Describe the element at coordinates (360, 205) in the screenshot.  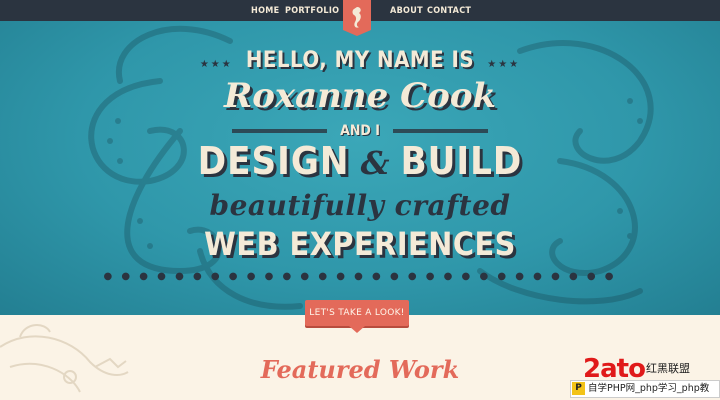
I see `tagline-text: beautifully crafted` at that location.